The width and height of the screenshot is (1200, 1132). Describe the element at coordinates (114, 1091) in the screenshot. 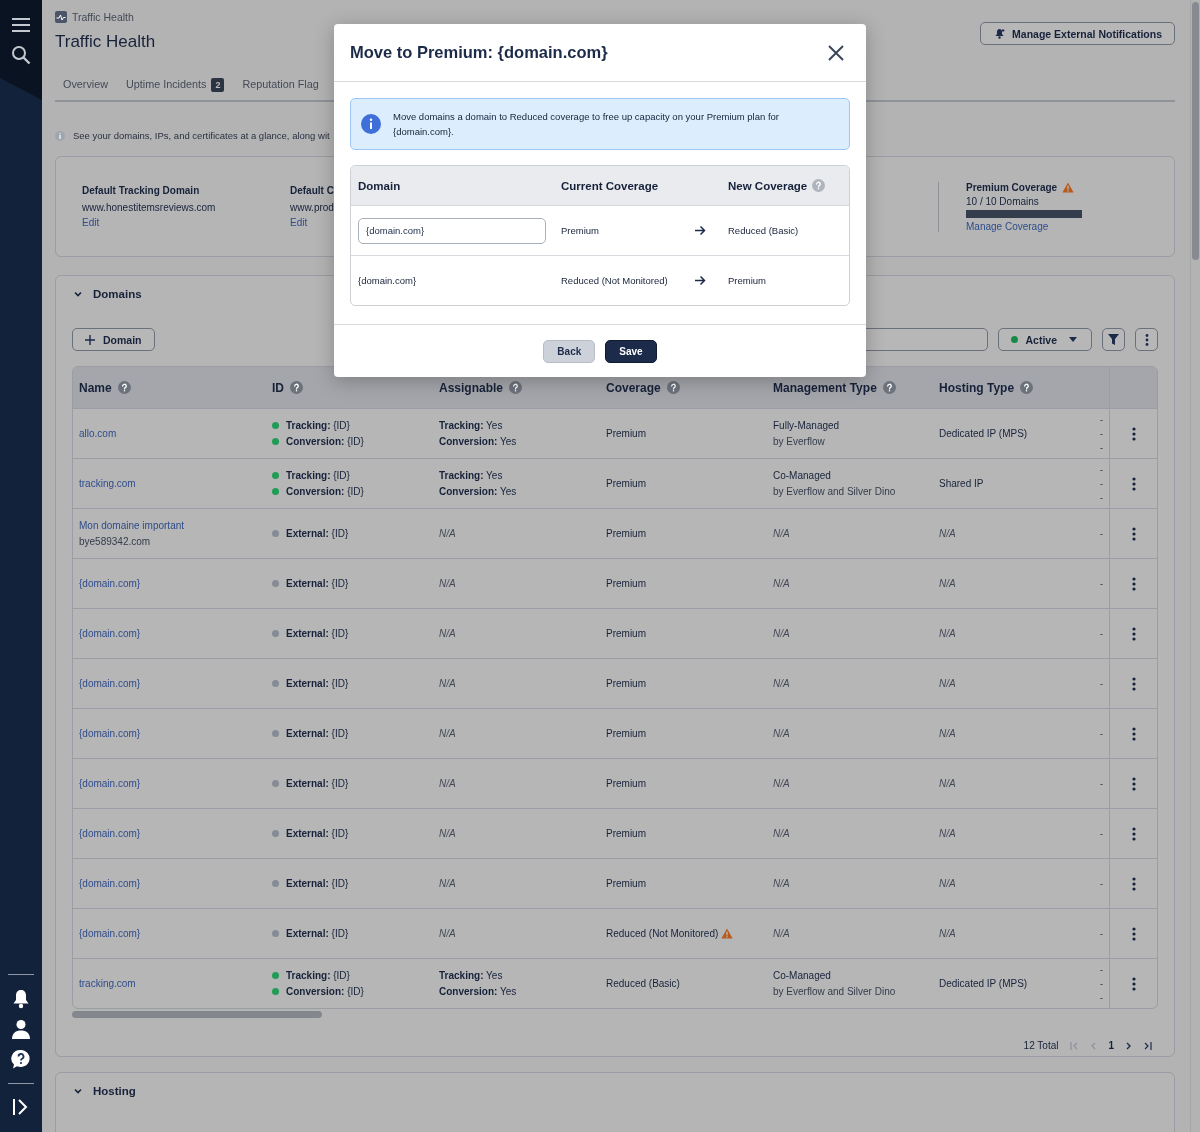

I see `section-title: Hosting` at that location.